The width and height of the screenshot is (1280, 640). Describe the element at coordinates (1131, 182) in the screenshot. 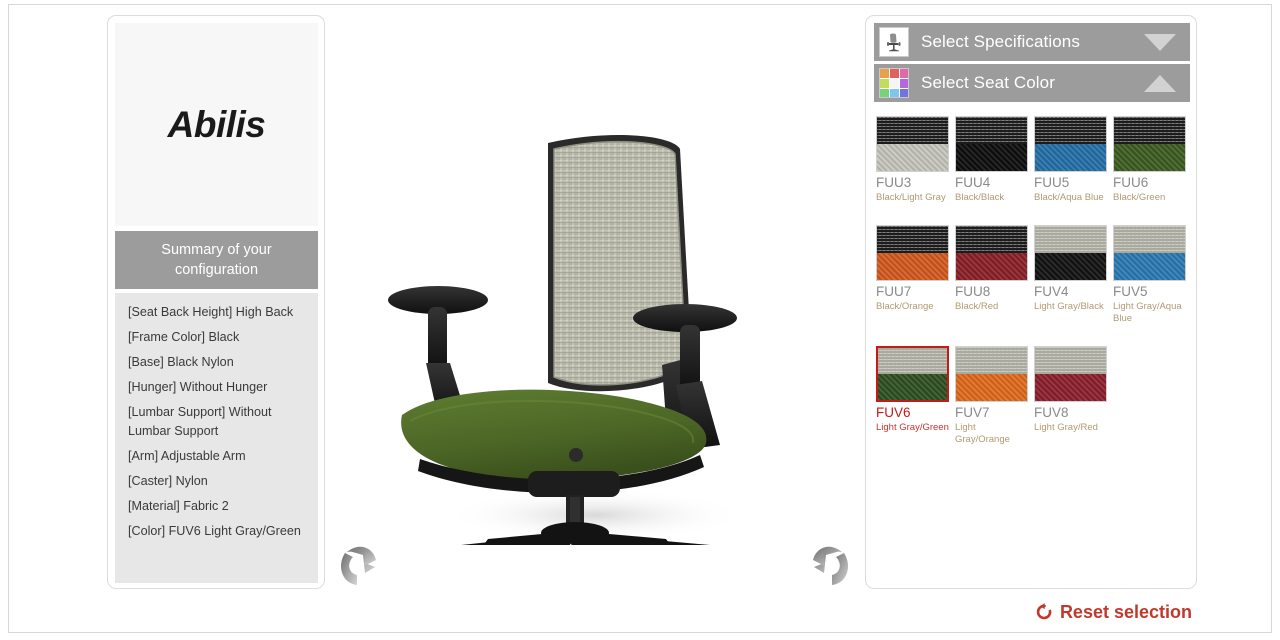

I see `swatch-code: FUU6` at that location.